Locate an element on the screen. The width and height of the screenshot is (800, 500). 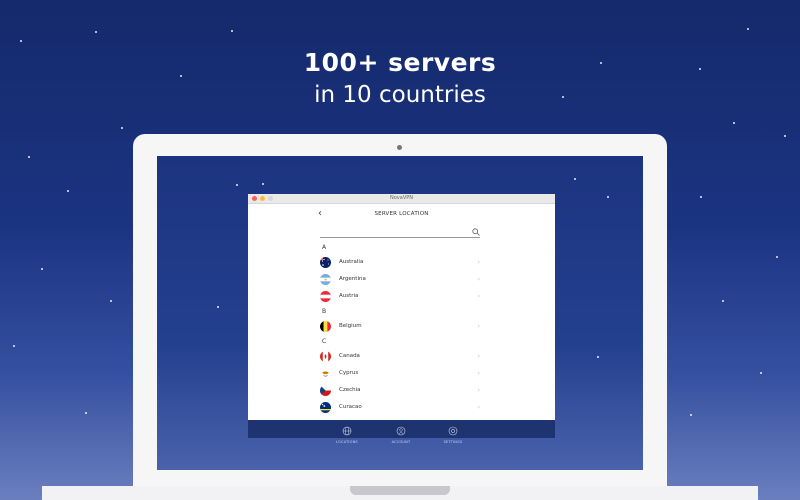
section-letter: B is located at coordinates (324, 311).